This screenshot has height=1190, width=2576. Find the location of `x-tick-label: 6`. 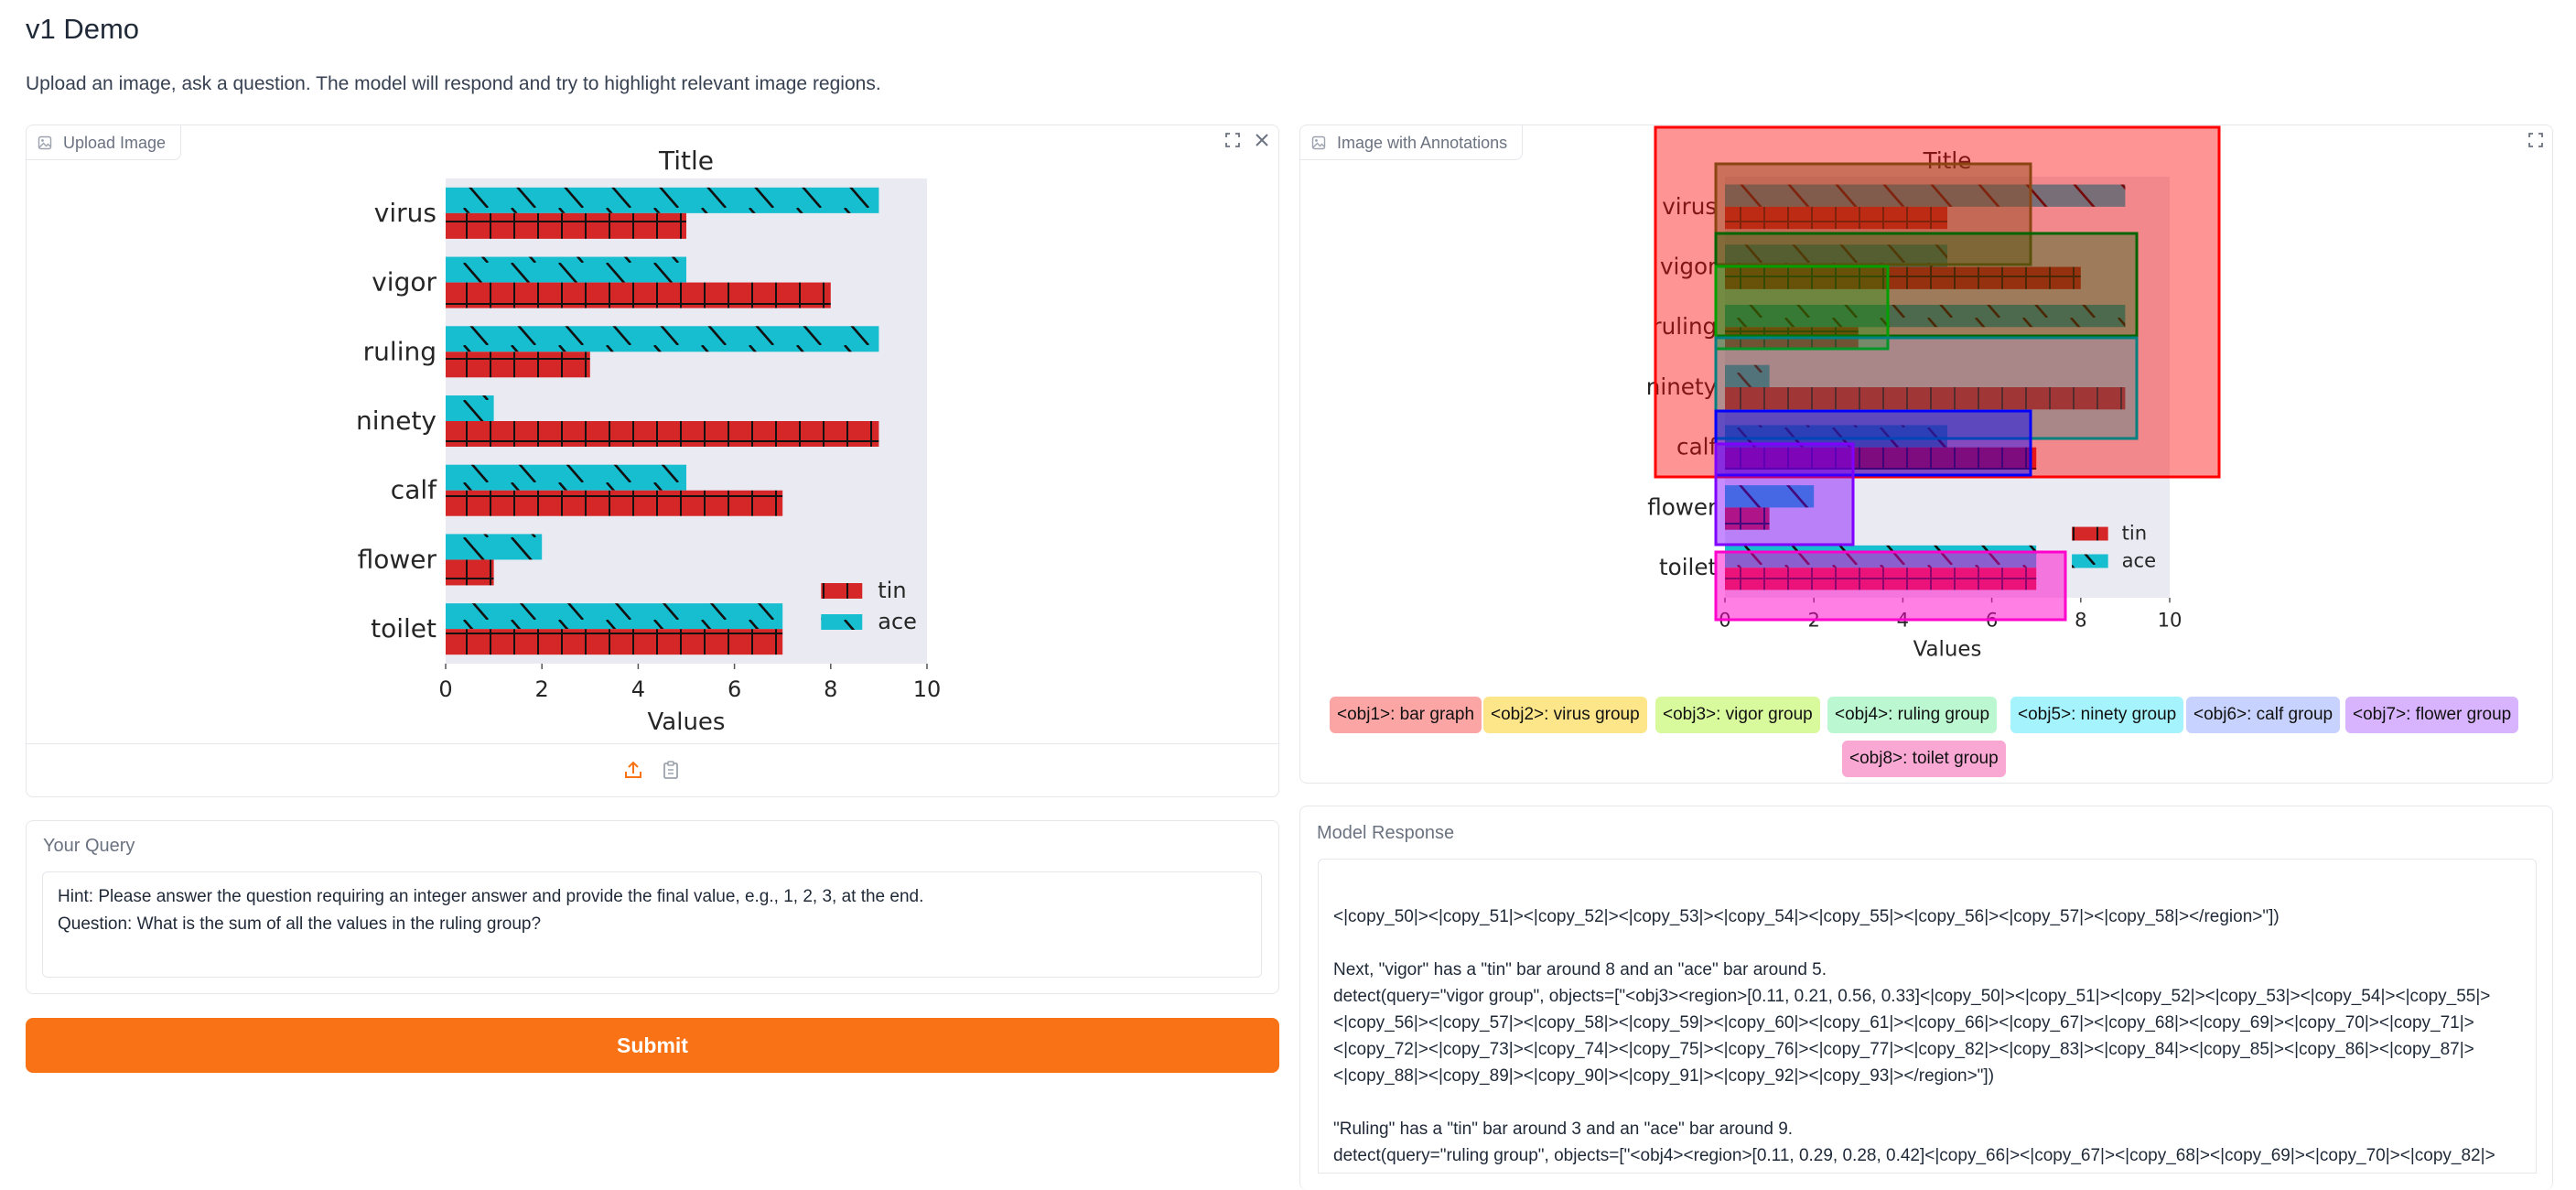

x-tick-label: 6 is located at coordinates (734, 689).